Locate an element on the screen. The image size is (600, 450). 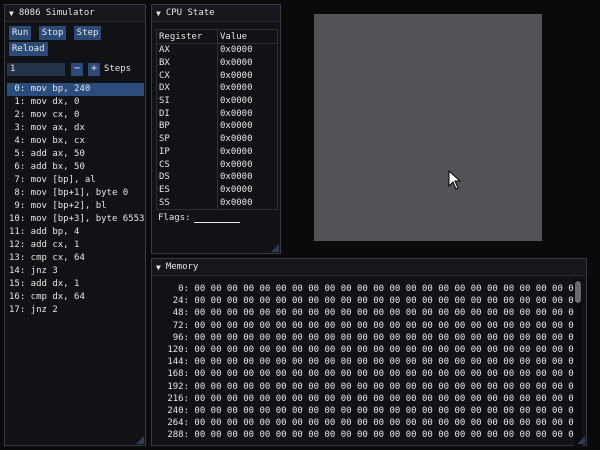
reload-button: Reload is located at coordinates (28, 49).